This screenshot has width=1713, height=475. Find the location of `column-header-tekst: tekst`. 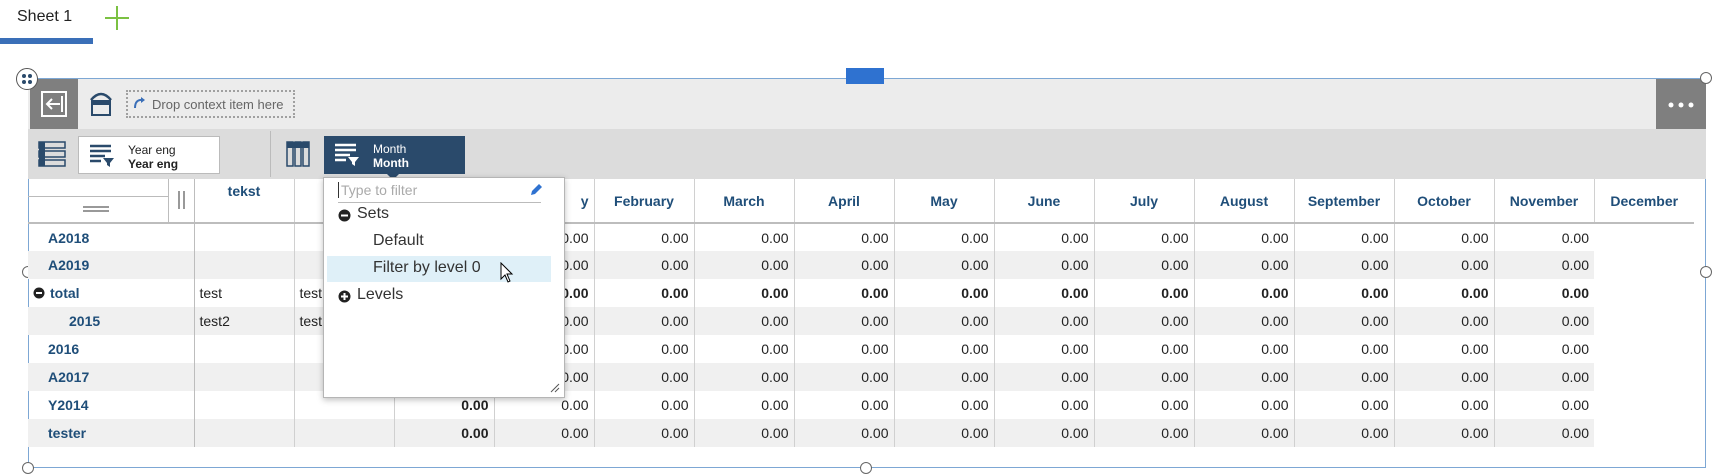

column-header-tekst: tekst is located at coordinates (244, 201).